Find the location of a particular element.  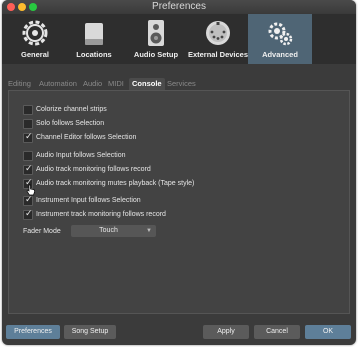

option-label: Channel Editor follows Selection is located at coordinates (86, 137).